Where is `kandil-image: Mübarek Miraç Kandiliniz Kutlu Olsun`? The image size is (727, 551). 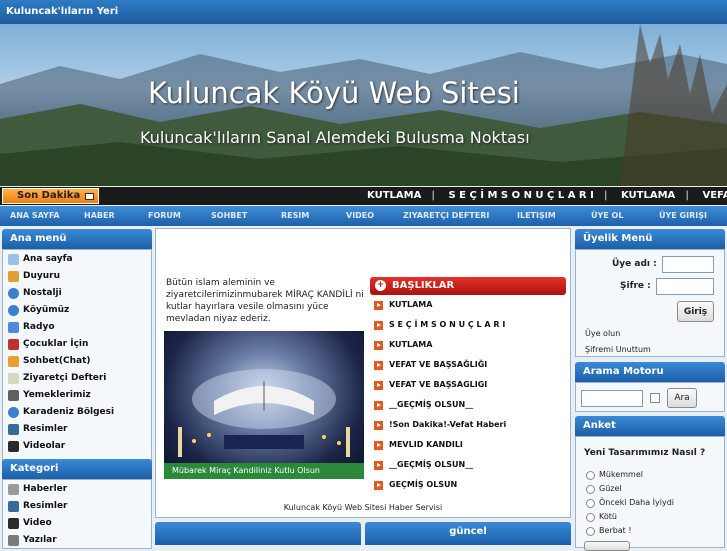
kandil-image: Mübarek Miraç Kandiliniz Kutlu Olsun is located at coordinates (264, 405).